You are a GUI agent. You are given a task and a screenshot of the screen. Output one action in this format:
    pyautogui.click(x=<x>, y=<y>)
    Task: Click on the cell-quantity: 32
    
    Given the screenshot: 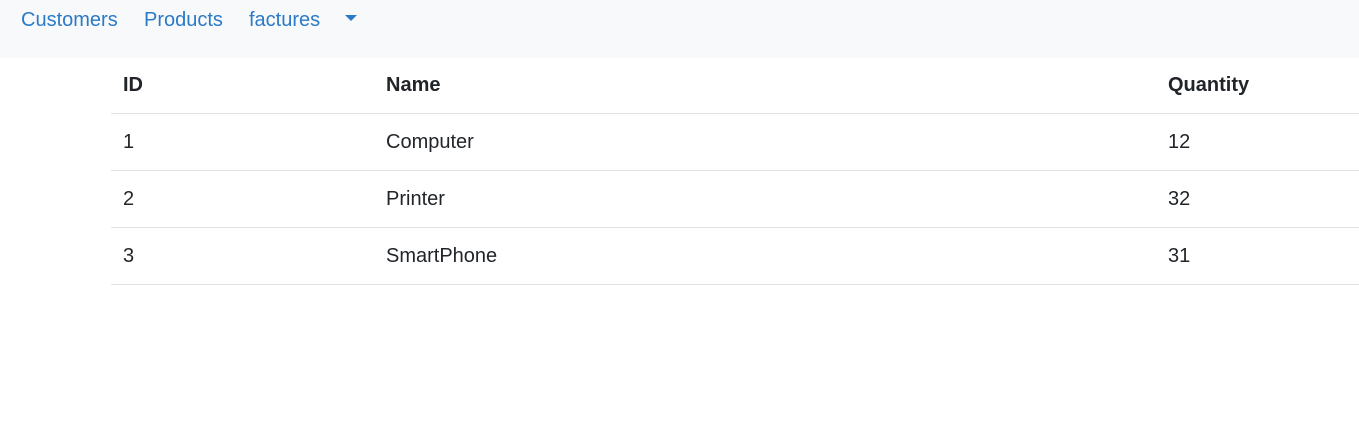 What is the action you would take?
    pyautogui.click(x=1257, y=199)
    